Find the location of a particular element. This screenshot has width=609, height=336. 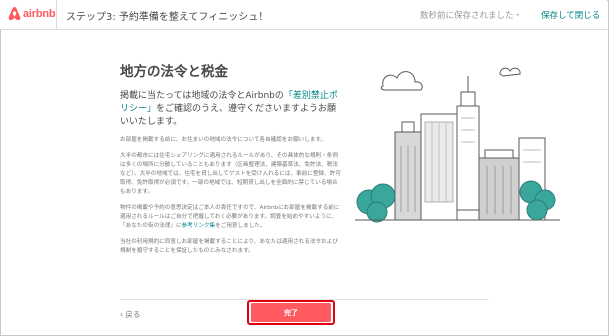

page-title: 地方の法令と税金 is located at coordinates (174, 72).